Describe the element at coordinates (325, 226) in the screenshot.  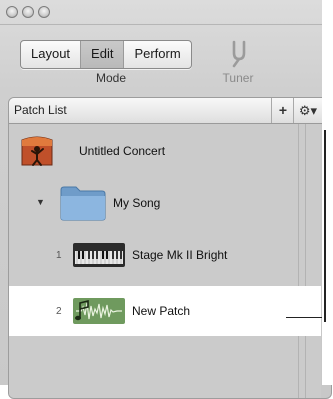
I see `callout-bracket-line` at that location.